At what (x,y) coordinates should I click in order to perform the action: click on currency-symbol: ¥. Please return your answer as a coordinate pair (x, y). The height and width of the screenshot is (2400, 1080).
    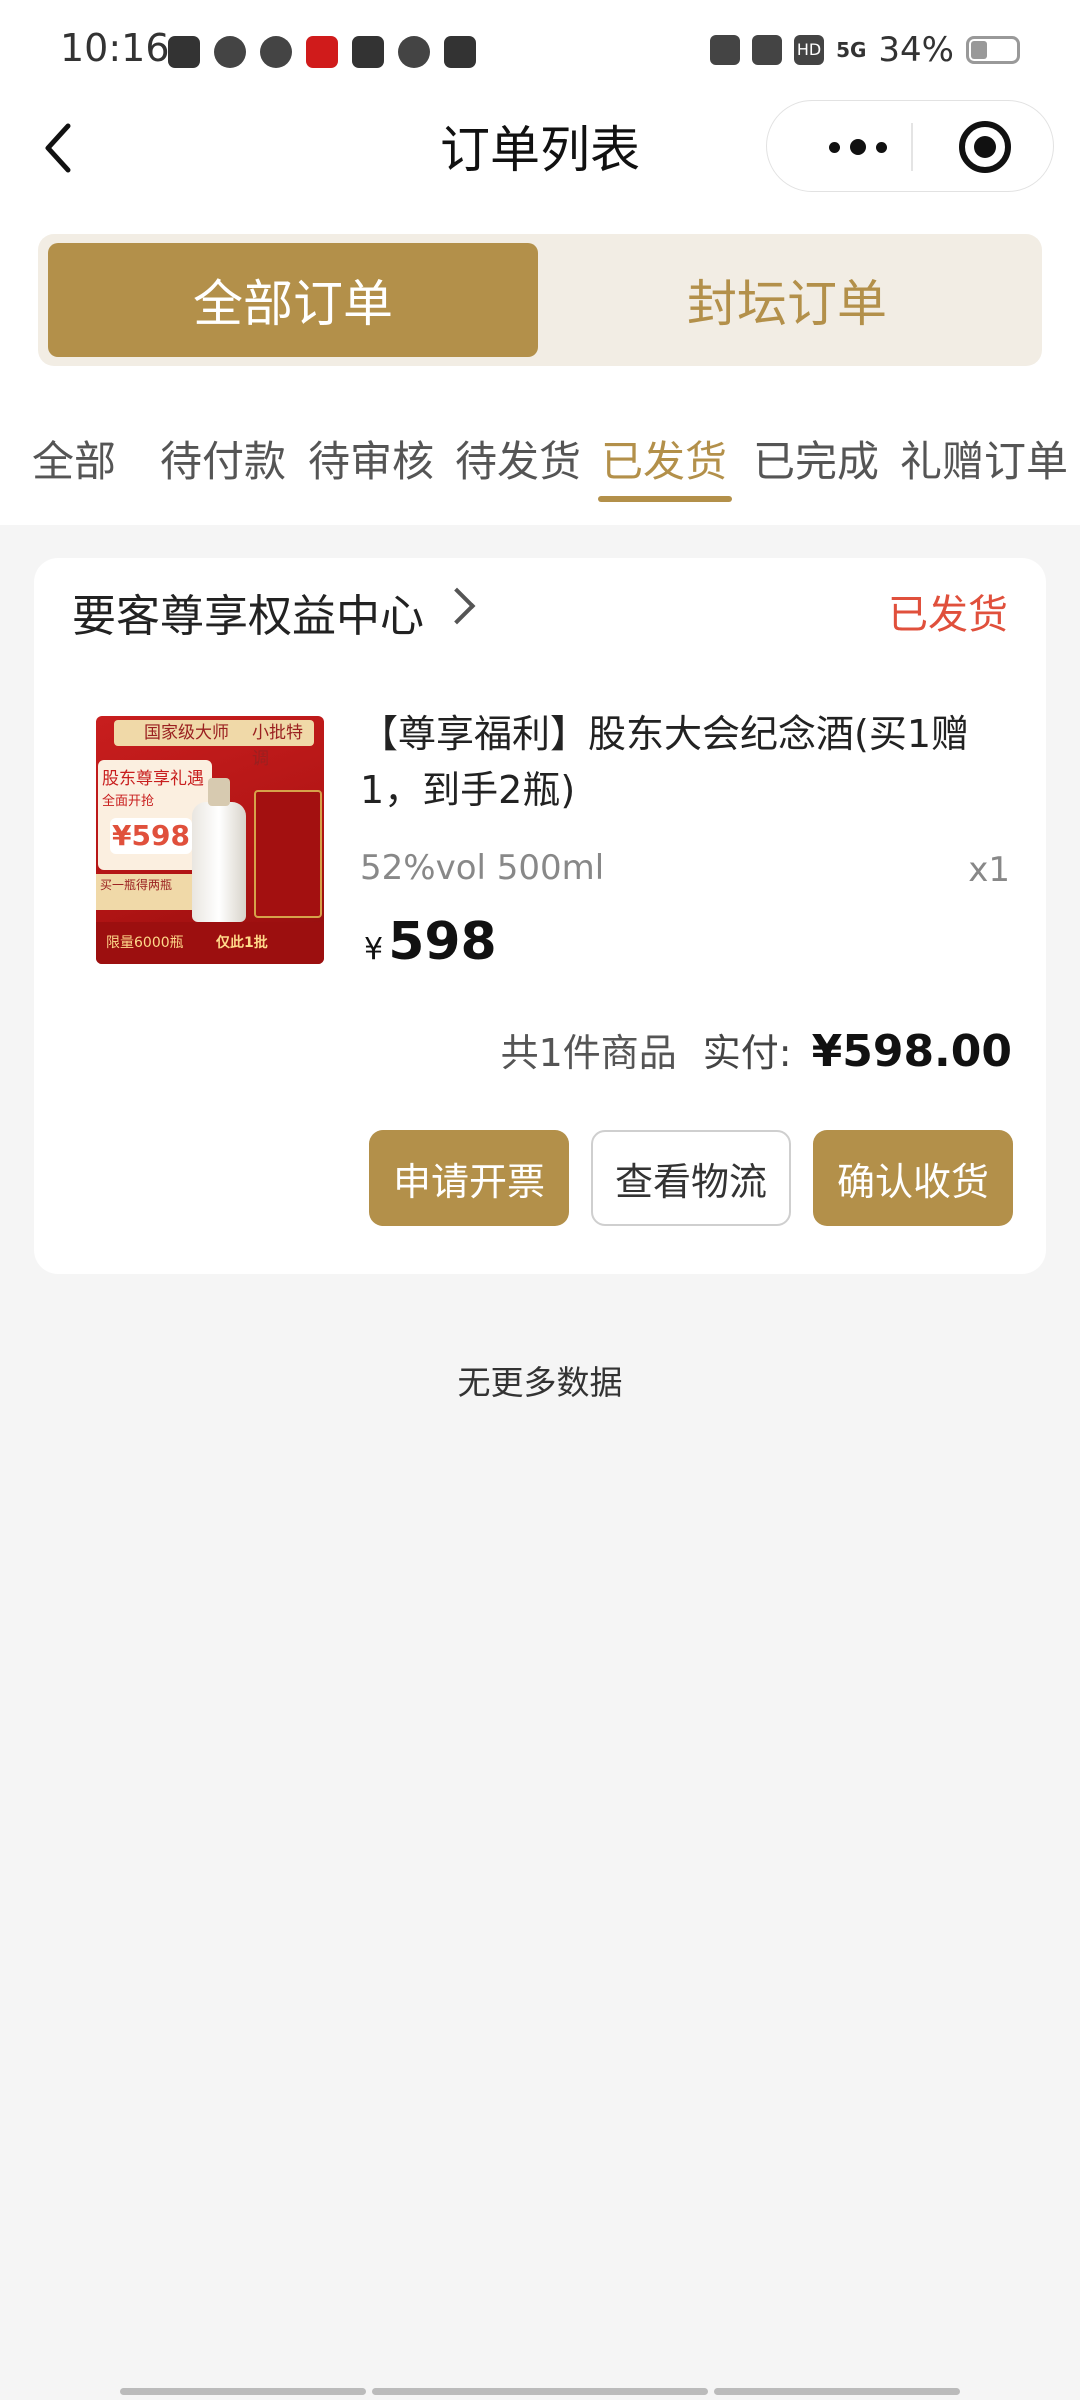
    Looking at the image, I should click on (374, 949).